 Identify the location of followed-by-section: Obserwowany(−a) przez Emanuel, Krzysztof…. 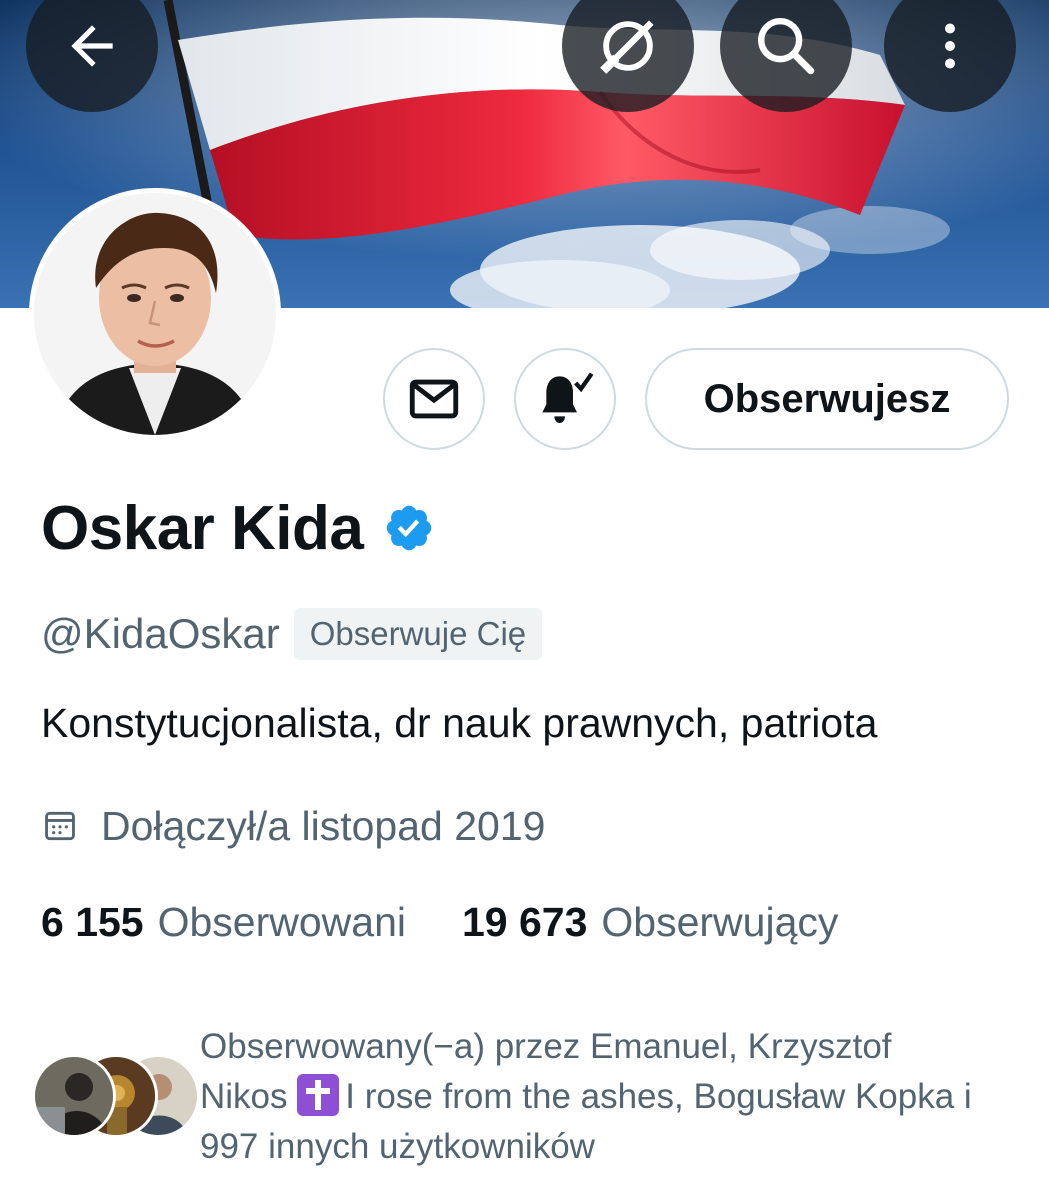
(506, 1097).